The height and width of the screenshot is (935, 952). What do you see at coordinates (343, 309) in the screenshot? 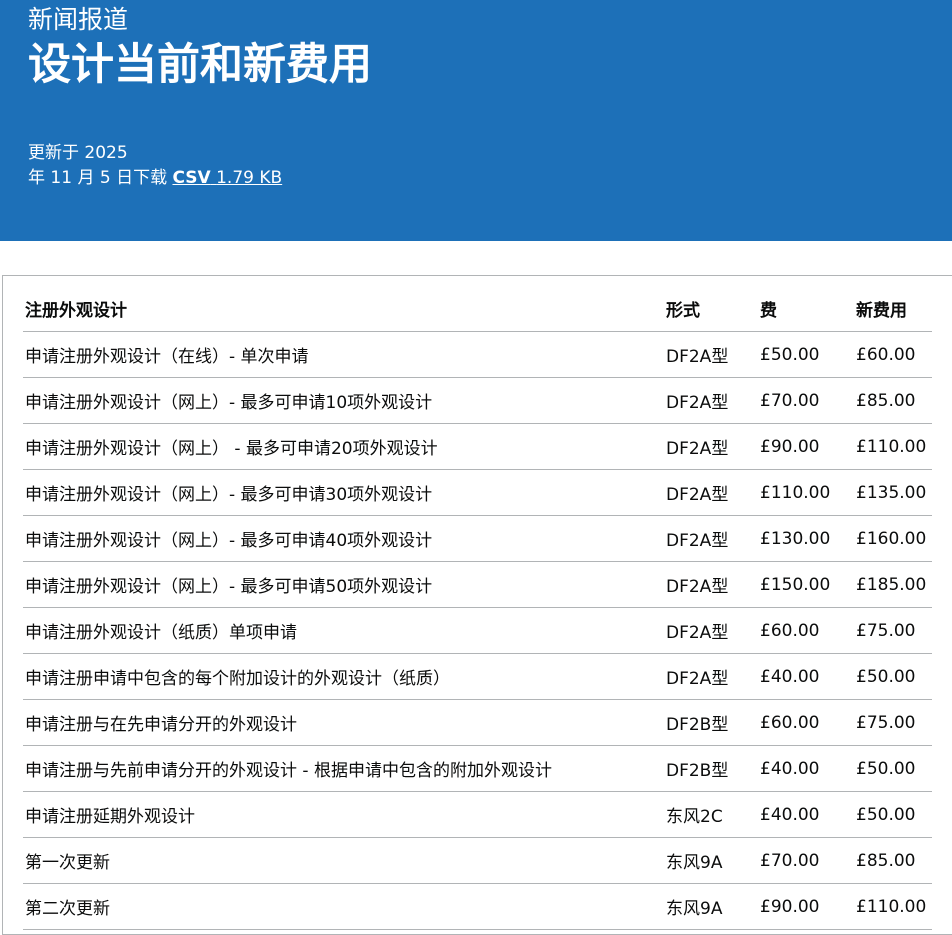
I see `column-header-design: 注册外观设计` at bounding box center [343, 309].